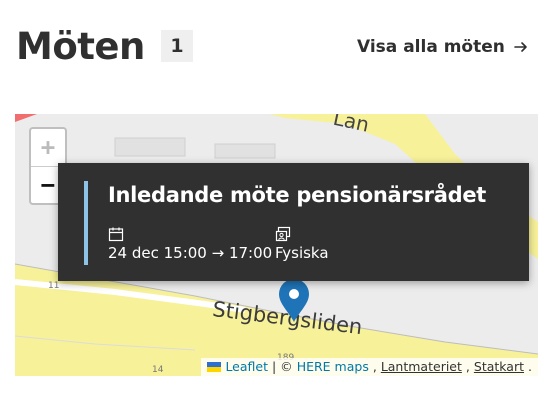 The image size is (554, 407). Describe the element at coordinates (530, 366) in the screenshot. I see `attribution-period: .` at that location.